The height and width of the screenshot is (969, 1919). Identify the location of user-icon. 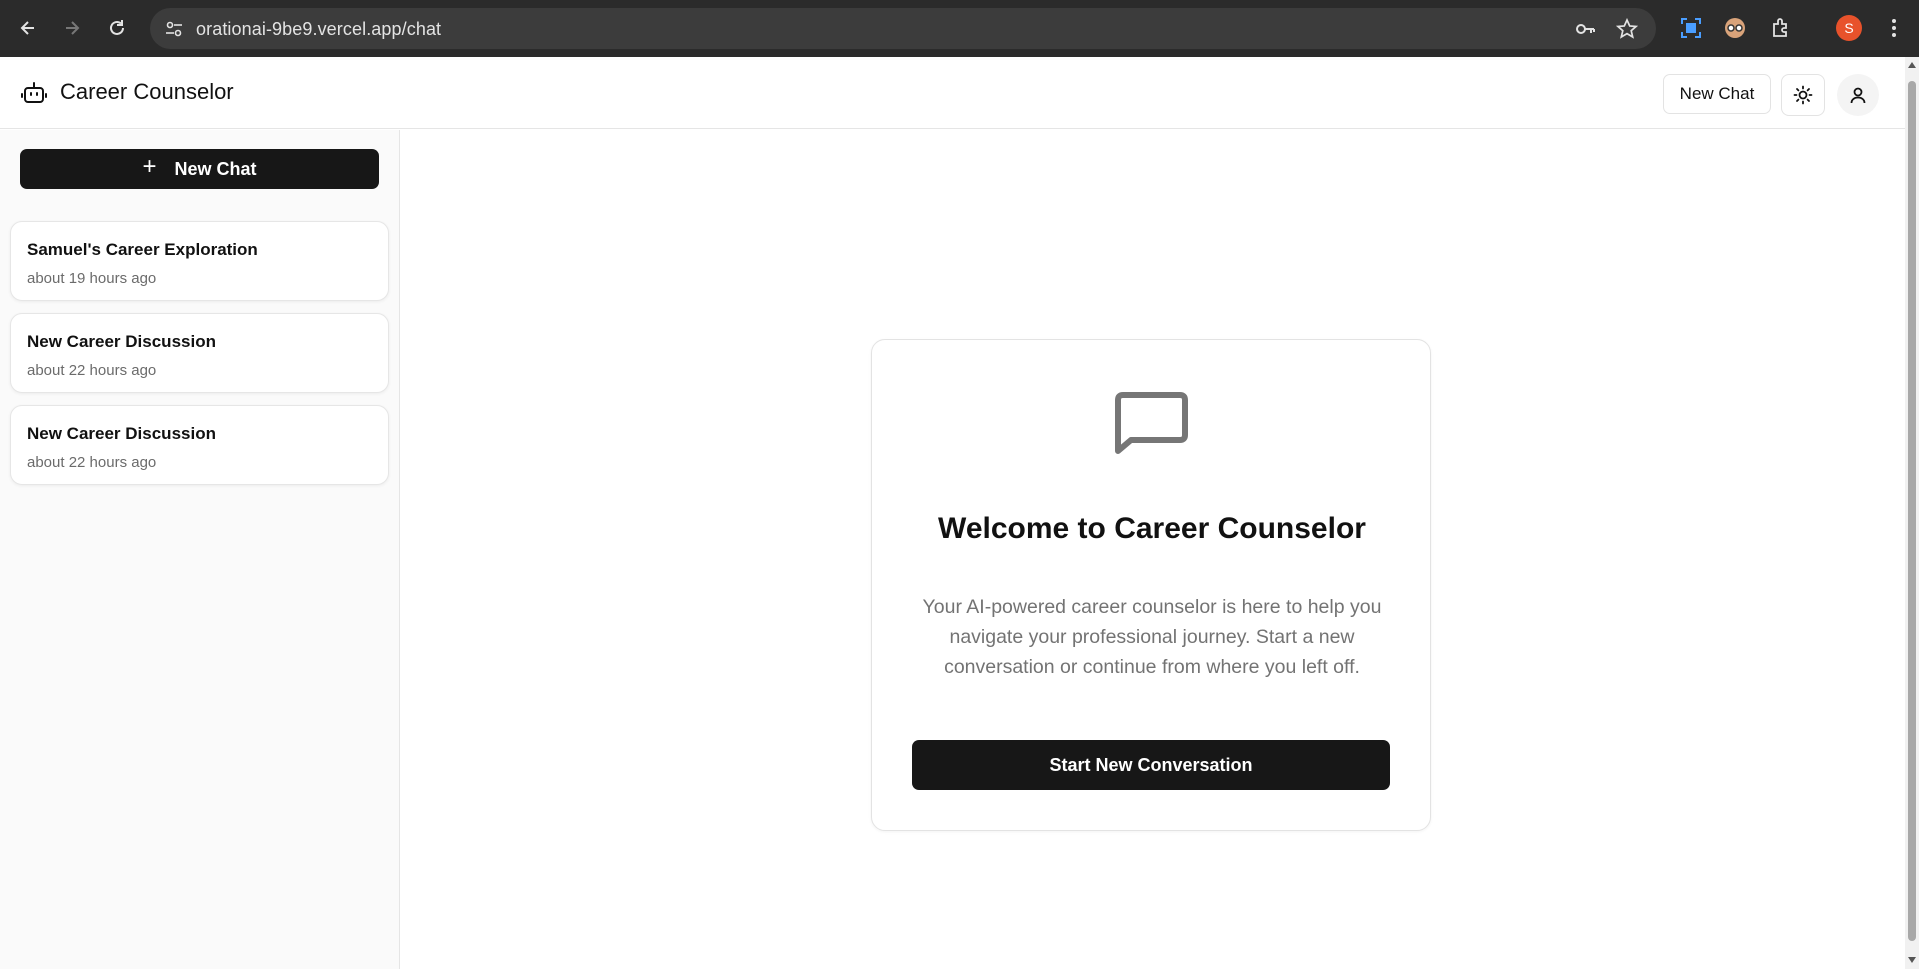
(1858, 95).